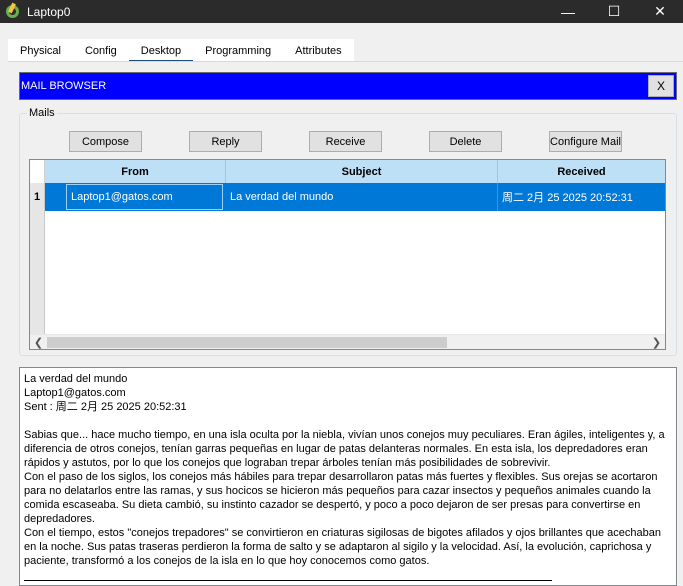  What do you see at coordinates (581, 197) in the screenshot?
I see `cell-received: 周二 2月 25 2025 20:52:31` at bounding box center [581, 197].